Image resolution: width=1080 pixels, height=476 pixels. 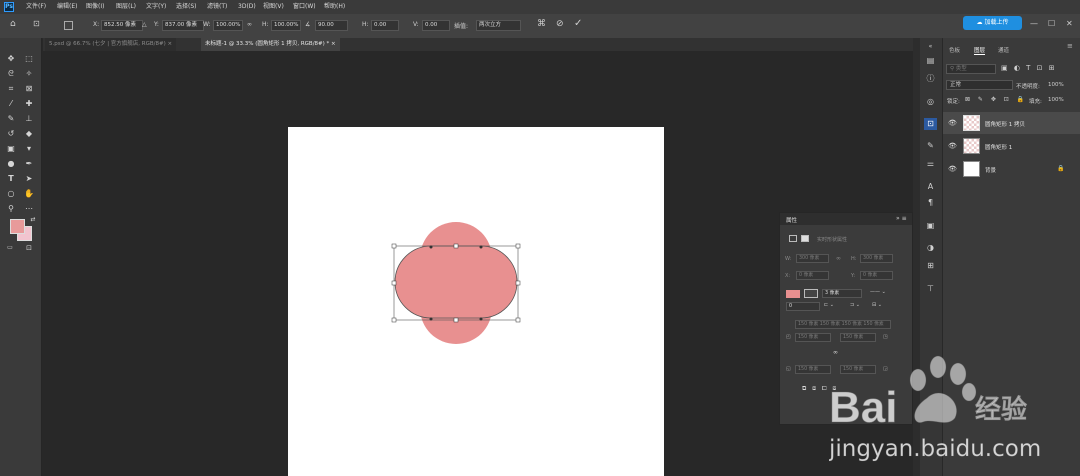 I want to click on history-brush-icon: ↺, so click(x=11, y=134).